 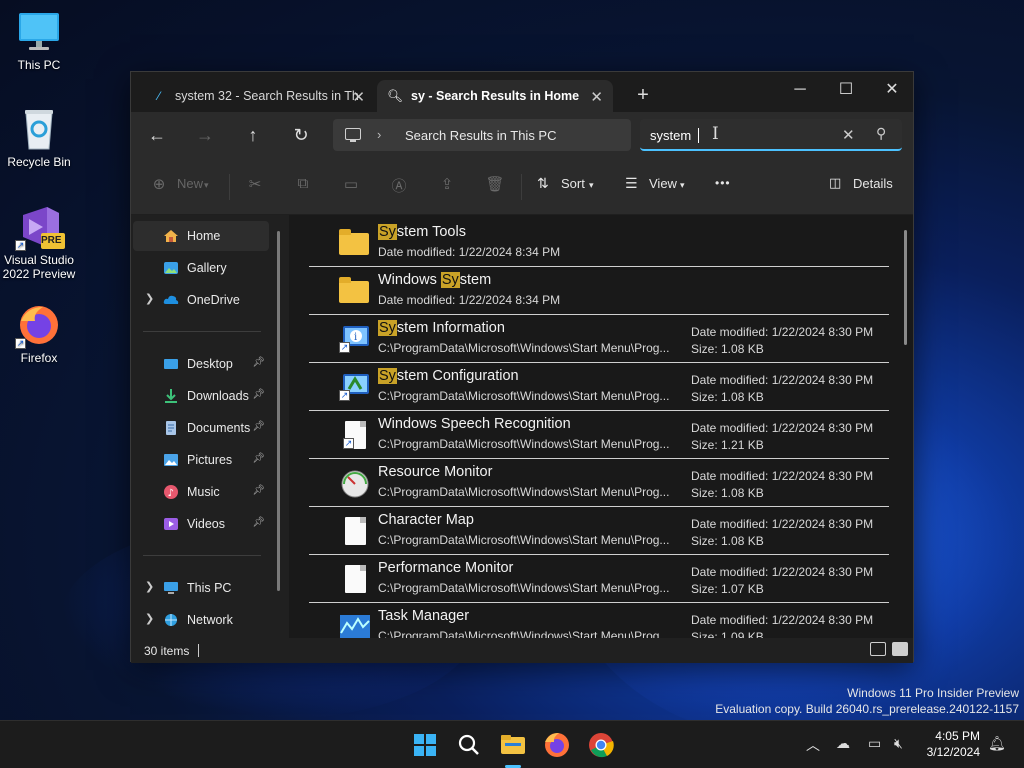 What do you see at coordinates (355, 291) in the screenshot?
I see `folder-icon` at bounding box center [355, 291].